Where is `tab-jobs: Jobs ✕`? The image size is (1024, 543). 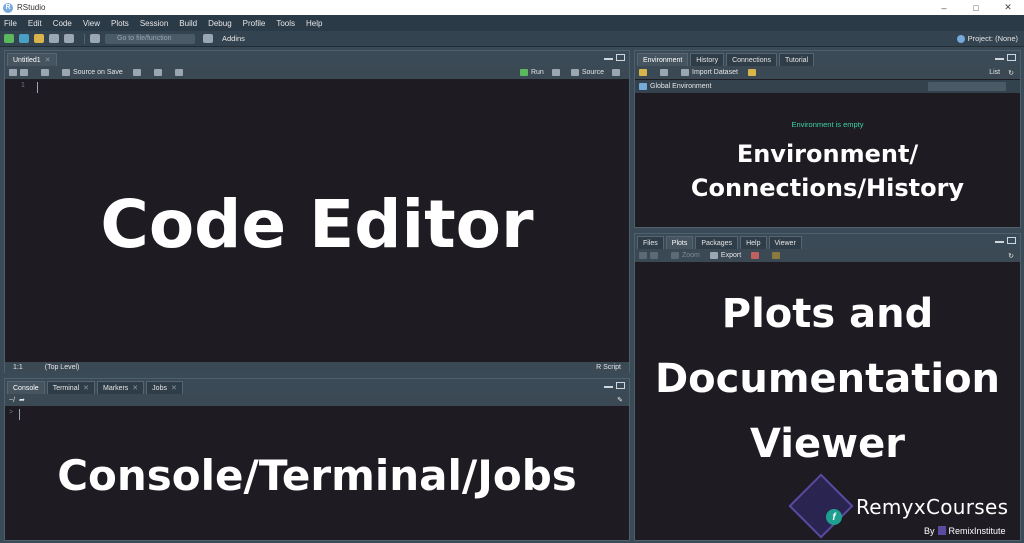 tab-jobs: Jobs ✕ is located at coordinates (164, 387).